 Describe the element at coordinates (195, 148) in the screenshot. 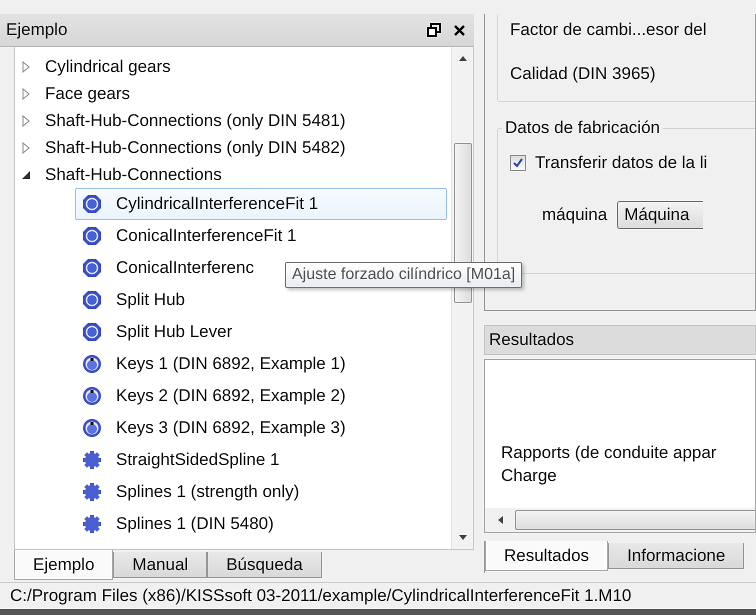

I see `tree-item: Shaft-Hub-Connections (only DIN 5482)` at that location.